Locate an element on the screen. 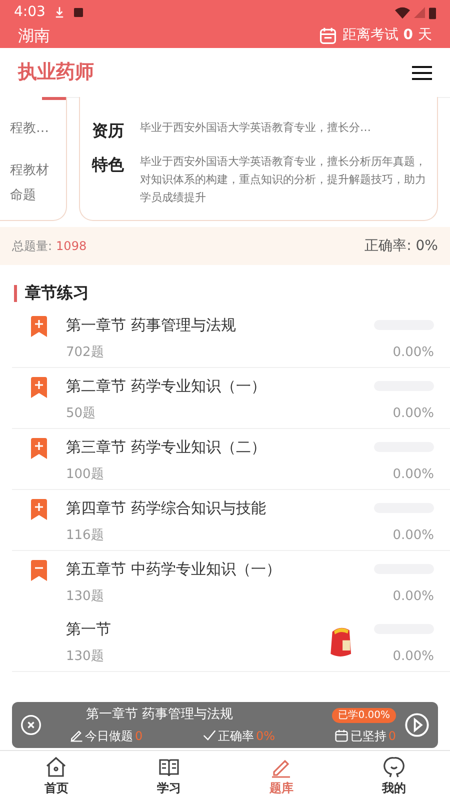 Image resolution: width=450 pixels, height=800 pixels. chapter-title: 第一节 is located at coordinates (88, 629).